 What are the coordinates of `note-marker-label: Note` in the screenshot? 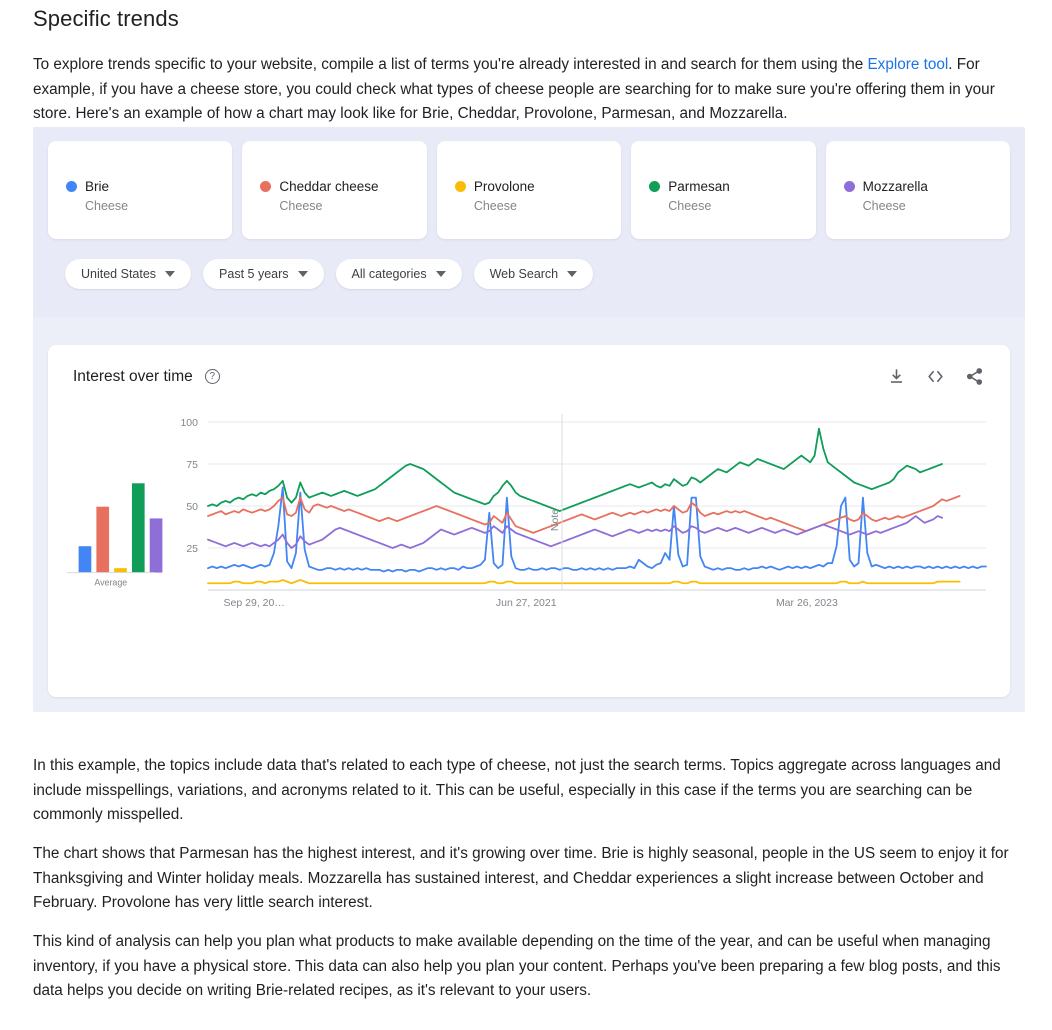 It's located at (555, 520).